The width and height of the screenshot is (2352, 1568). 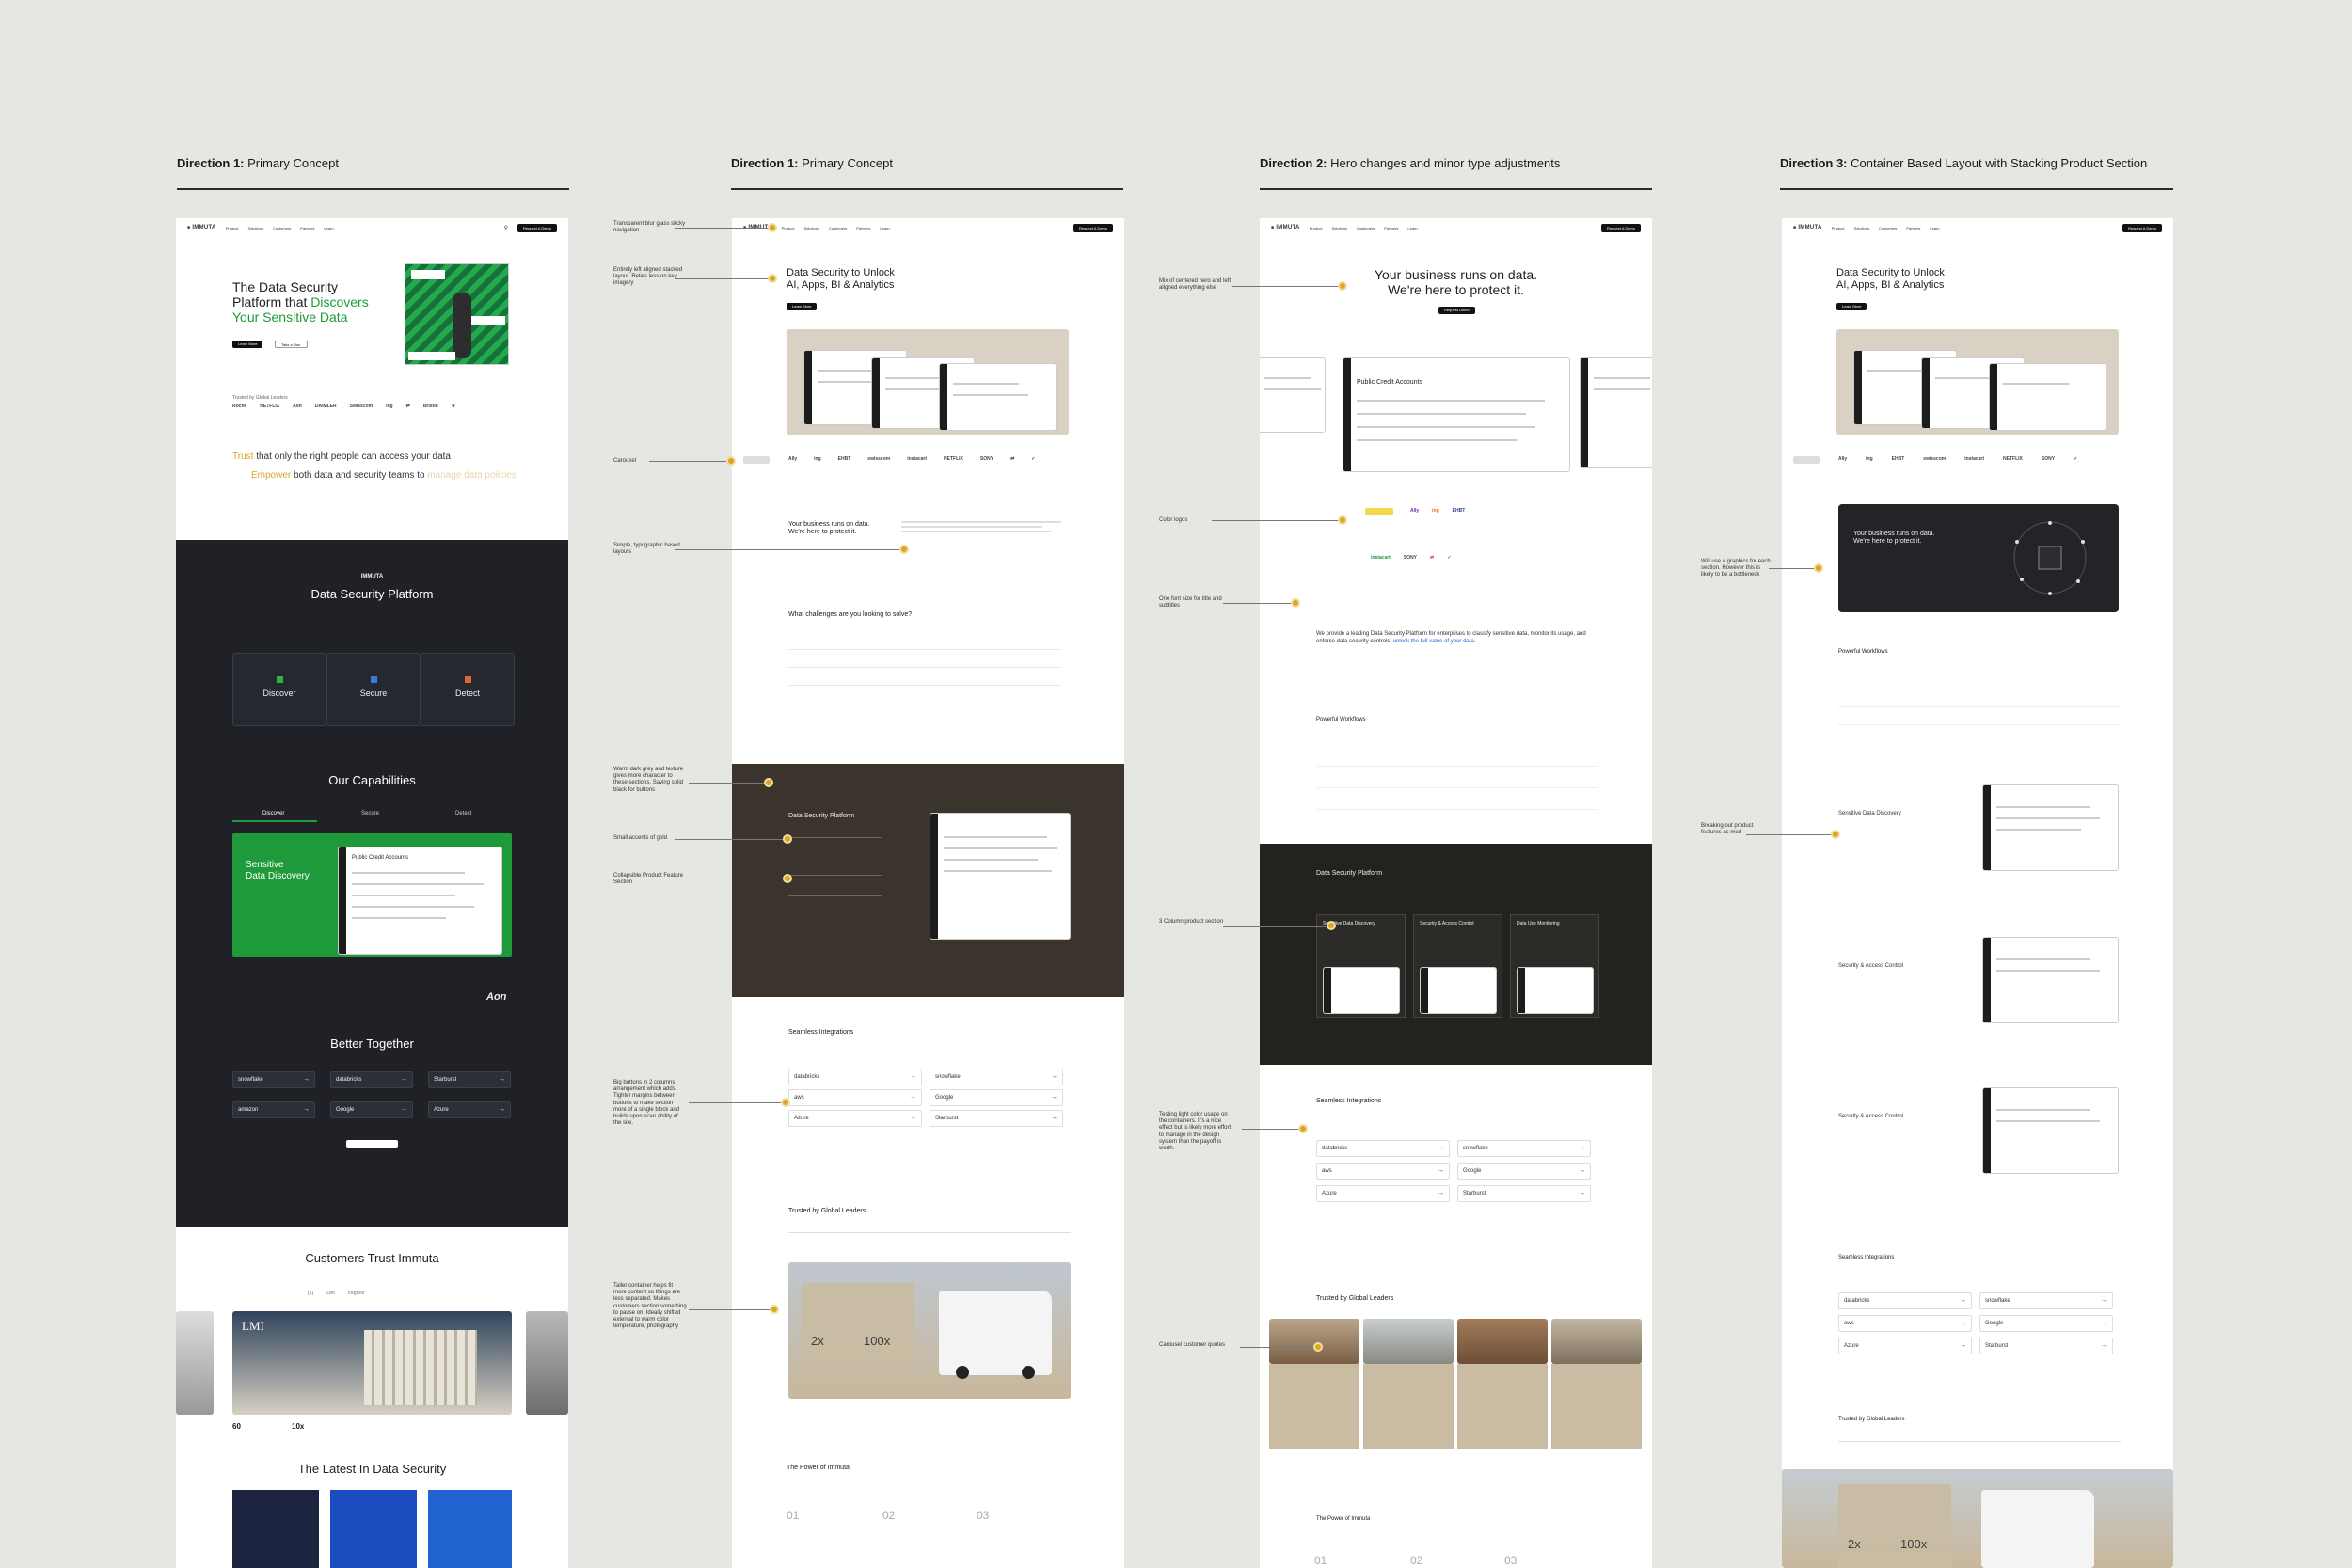 What do you see at coordinates (995, 1335) in the screenshot?
I see `truck-image` at bounding box center [995, 1335].